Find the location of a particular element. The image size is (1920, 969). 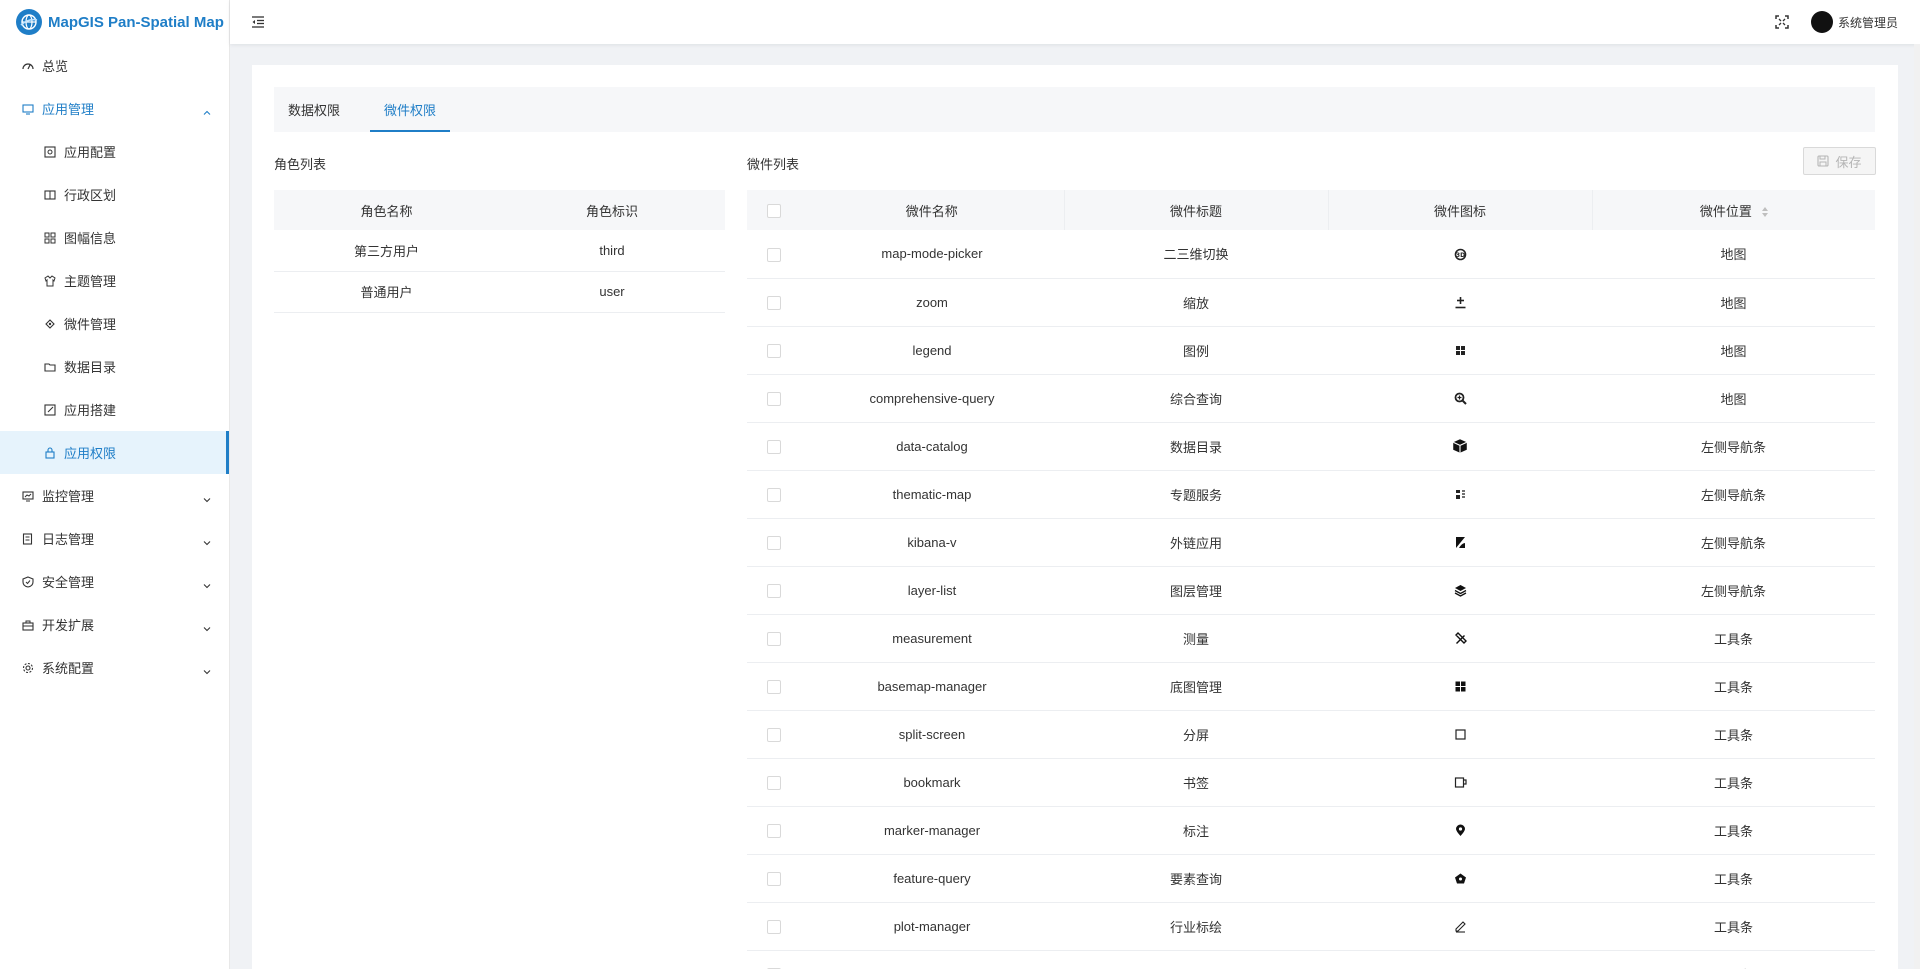

sidebar-item-label: 应用权限 is located at coordinates (90, 453).